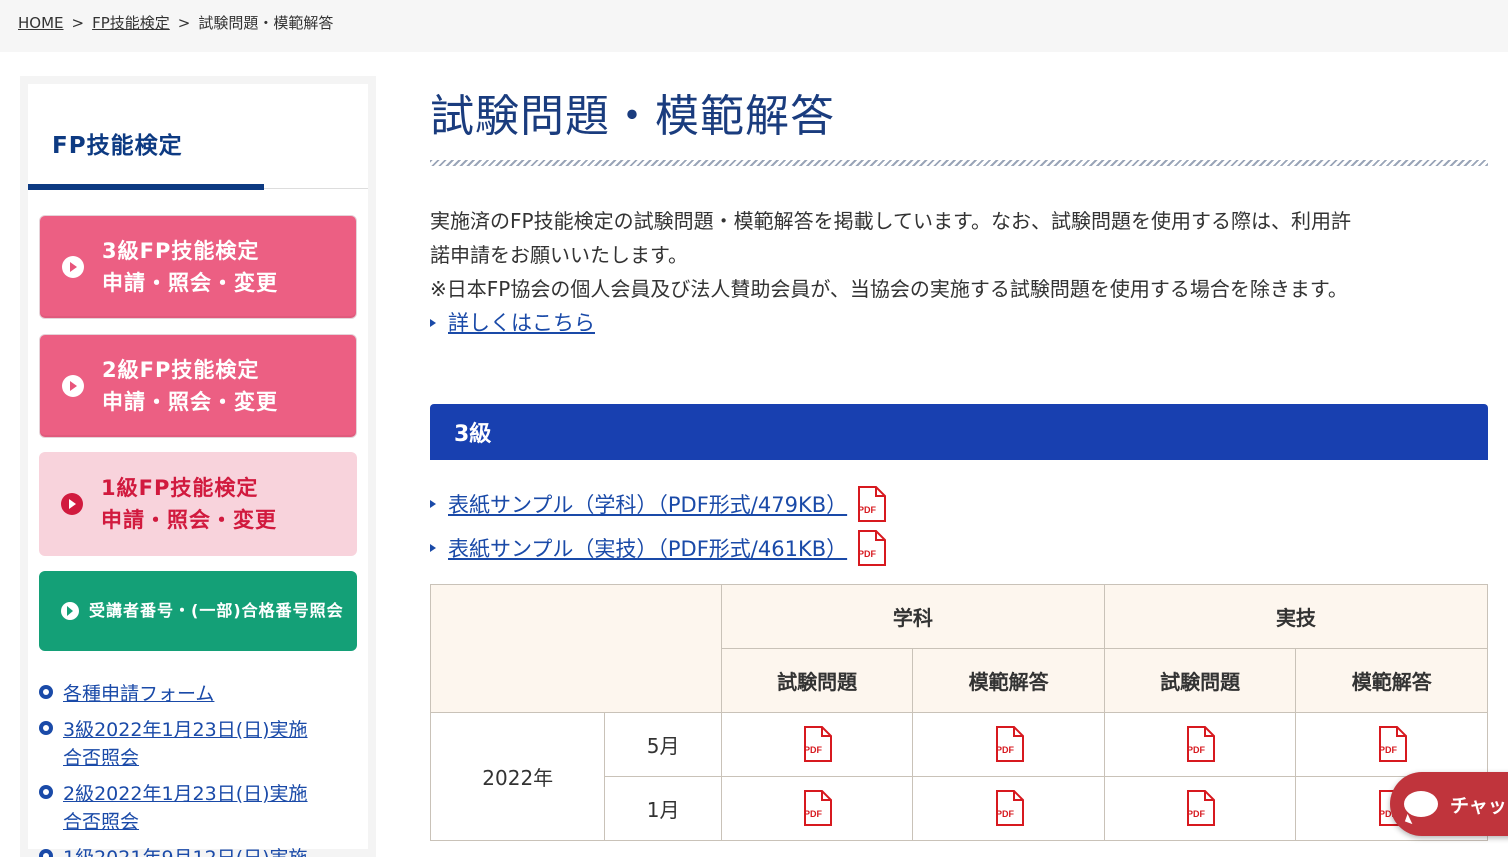 This screenshot has width=1508, height=857. I want to click on cover-sample-row: 表紙サンプル（学科）（PDF形式/479KB） PDF, so click(959, 504).